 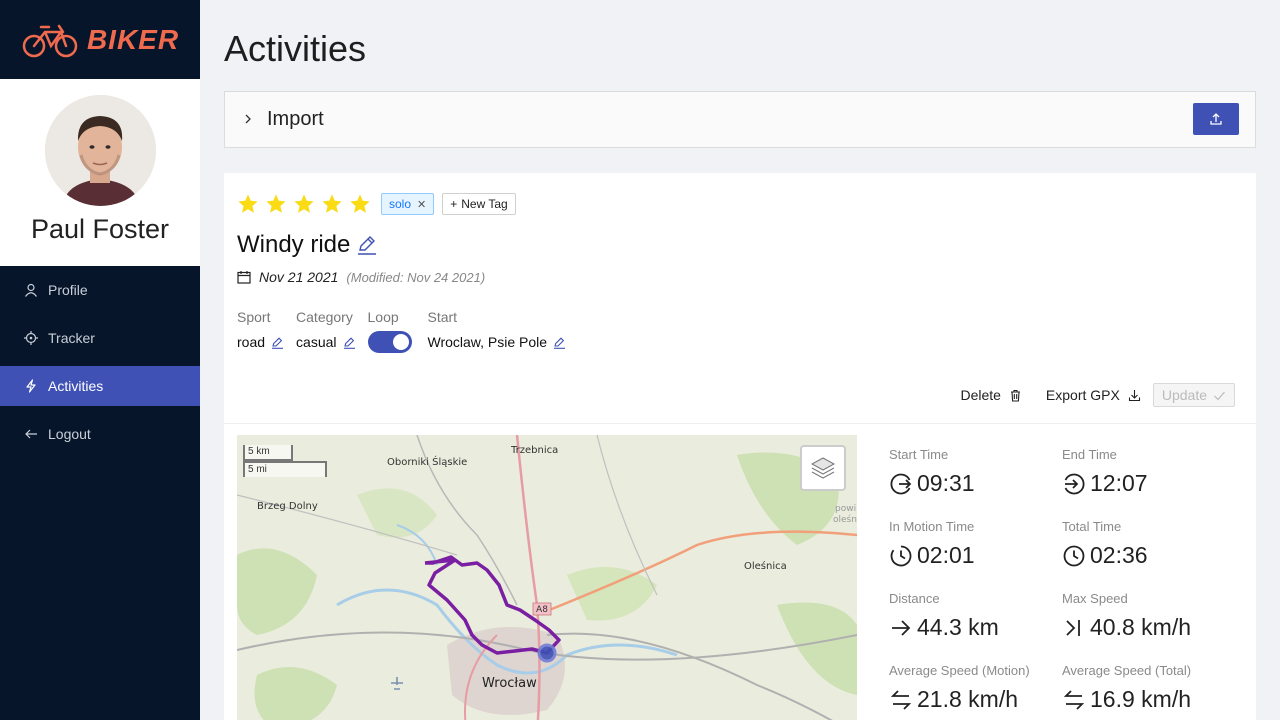 I want to click on import-panel: Import, so click(x=740, y=119).